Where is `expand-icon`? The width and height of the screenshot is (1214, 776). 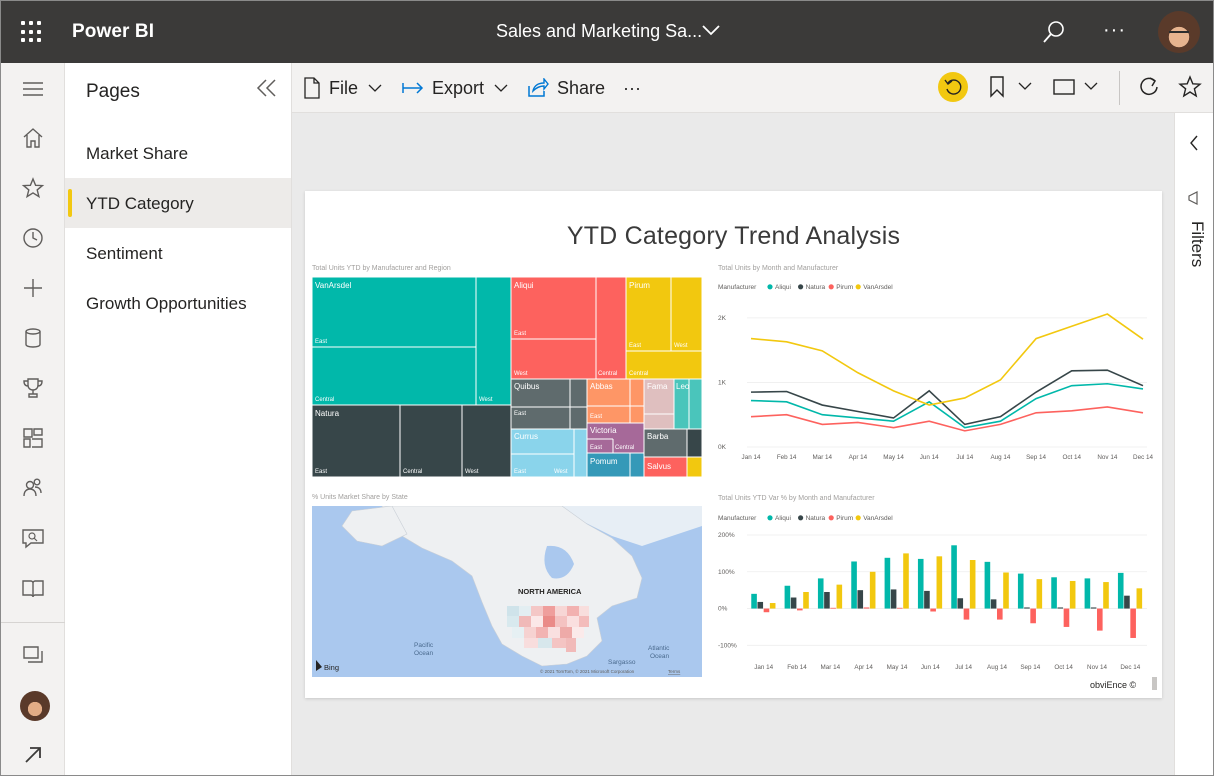
expand-icon is located at coordinates (33, 755).